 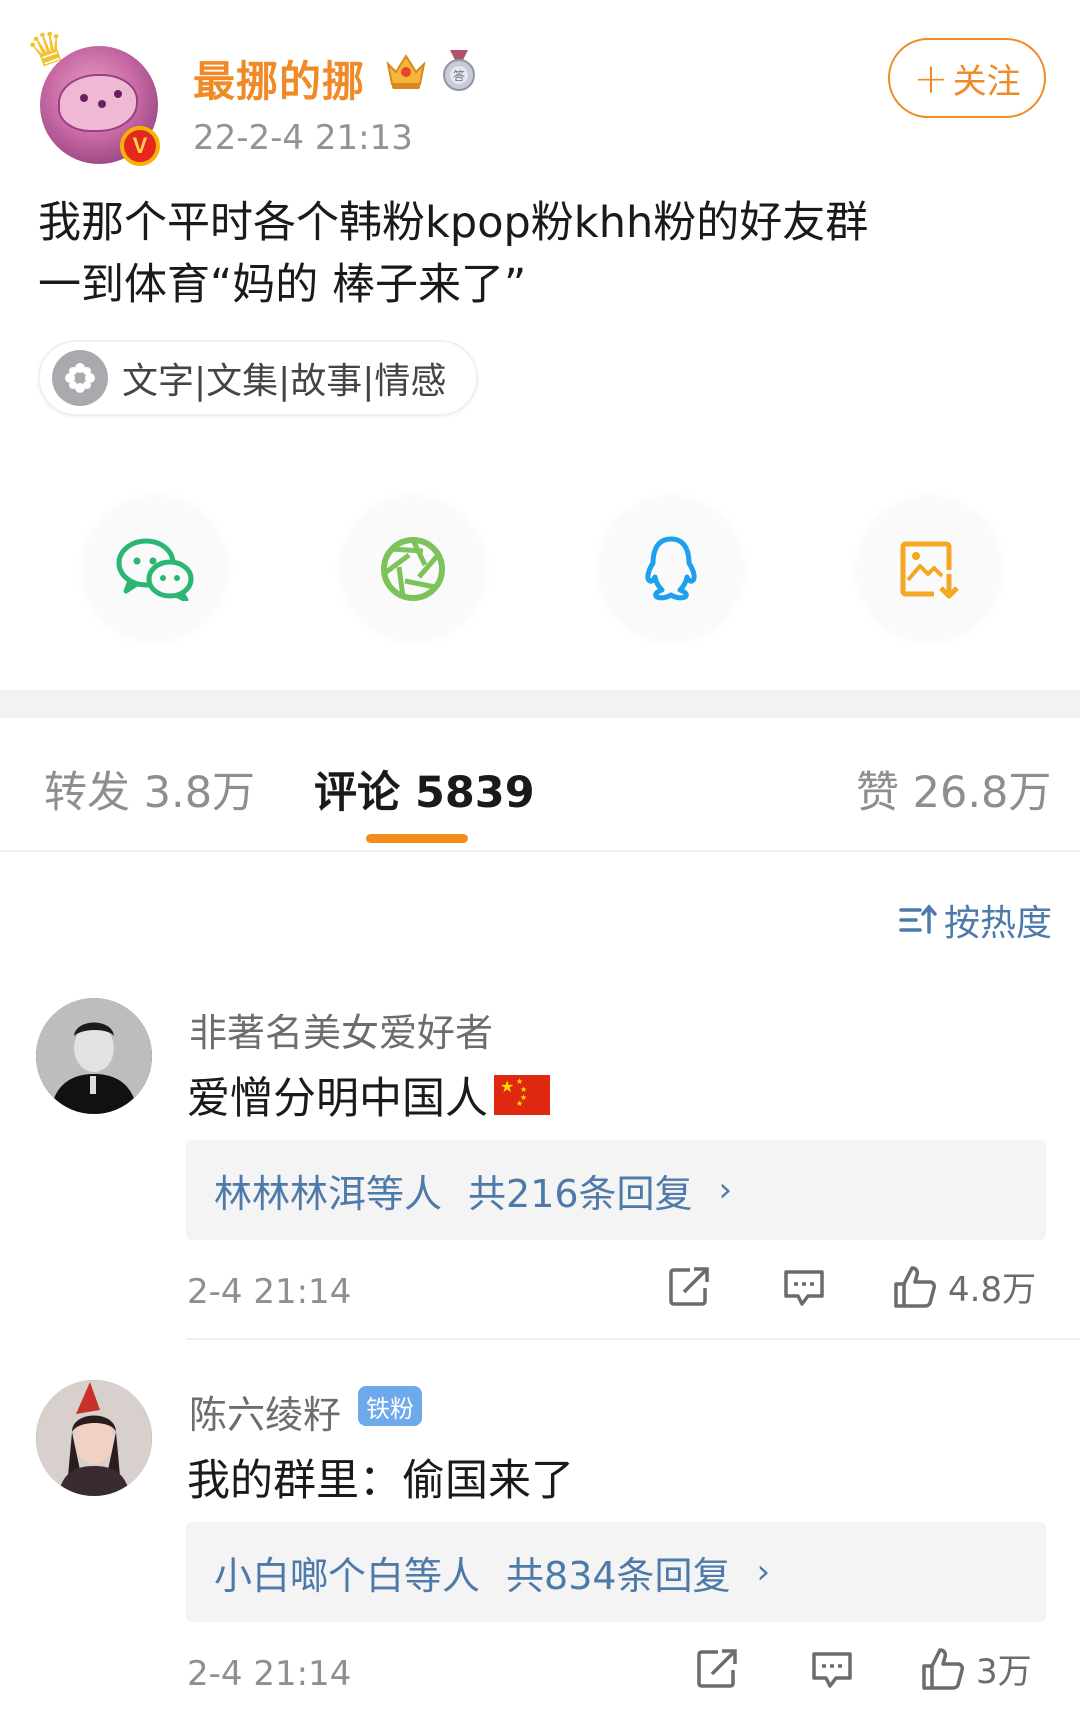 I want to click on reply-users: 小白啷个白等人, so click(x=347, y=1575).